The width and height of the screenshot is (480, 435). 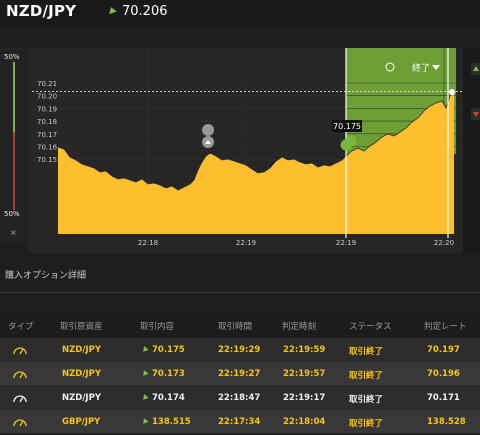 What do you see at coordinates (370, 327) in the screenshot?
I see `header-status: ステータス` at bounding box center [370, 327].